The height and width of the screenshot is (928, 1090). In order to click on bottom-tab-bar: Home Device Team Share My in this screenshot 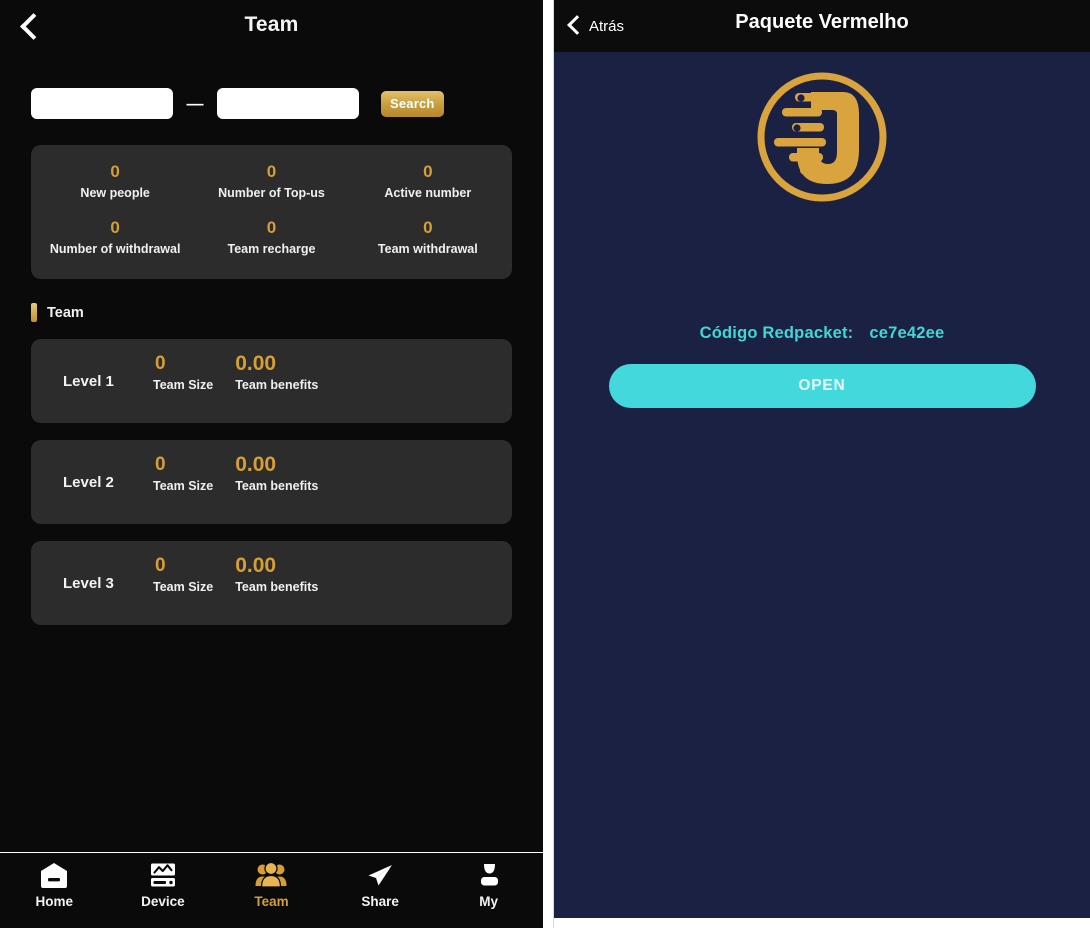, I will do `click(271, 890)`.